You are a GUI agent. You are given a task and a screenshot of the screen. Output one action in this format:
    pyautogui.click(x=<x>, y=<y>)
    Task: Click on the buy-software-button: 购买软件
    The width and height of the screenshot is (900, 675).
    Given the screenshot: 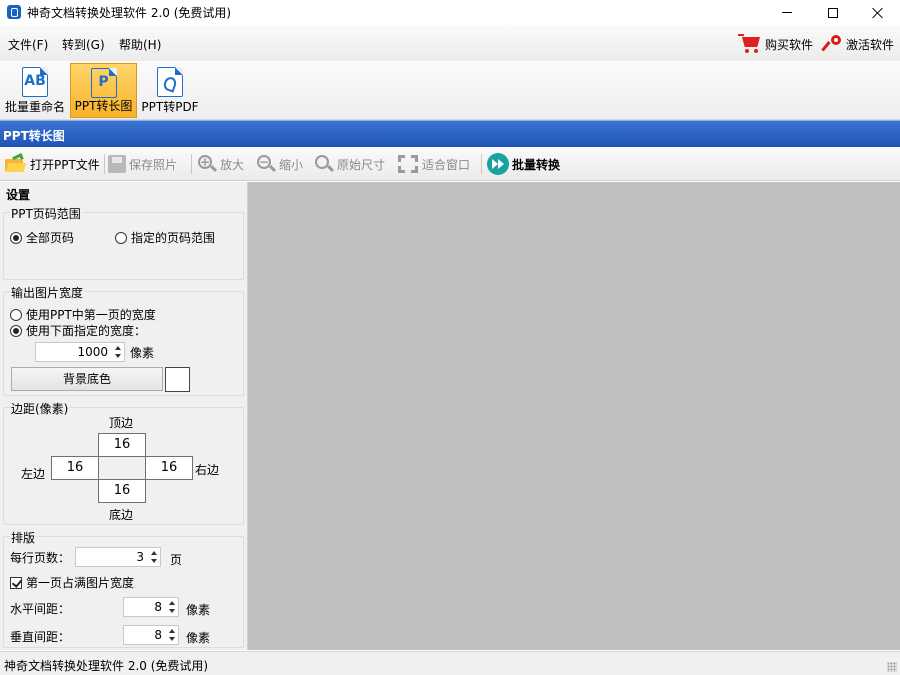 What is the action you would take?
    pyautogui.click(x=775, y=44)
    